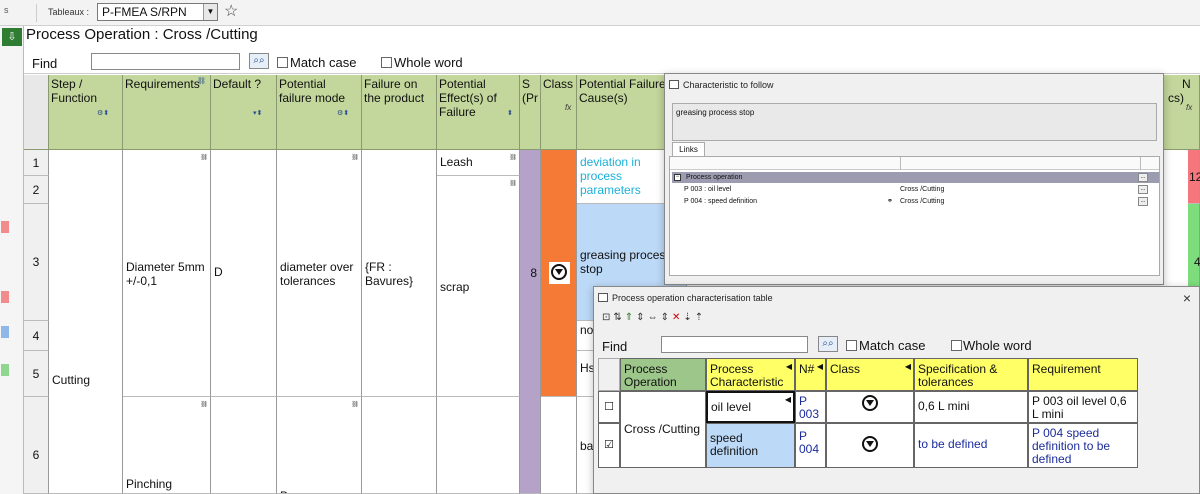  I want to click on failure-mode-cell: B ⛓, so click(319, 445).